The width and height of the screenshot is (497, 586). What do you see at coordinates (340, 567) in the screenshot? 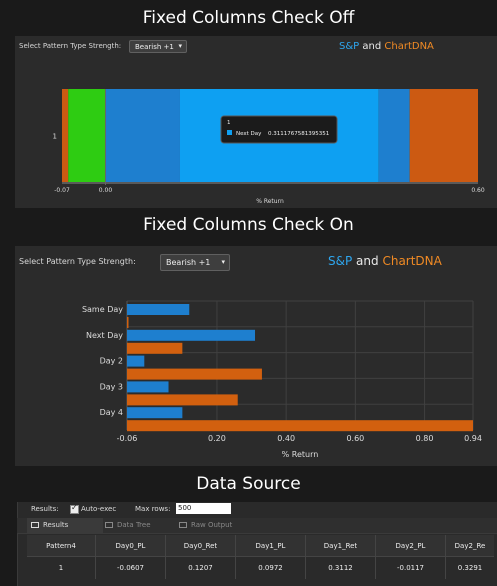
I see `table-cell: 0.3112` at bounding box center [340, 567].